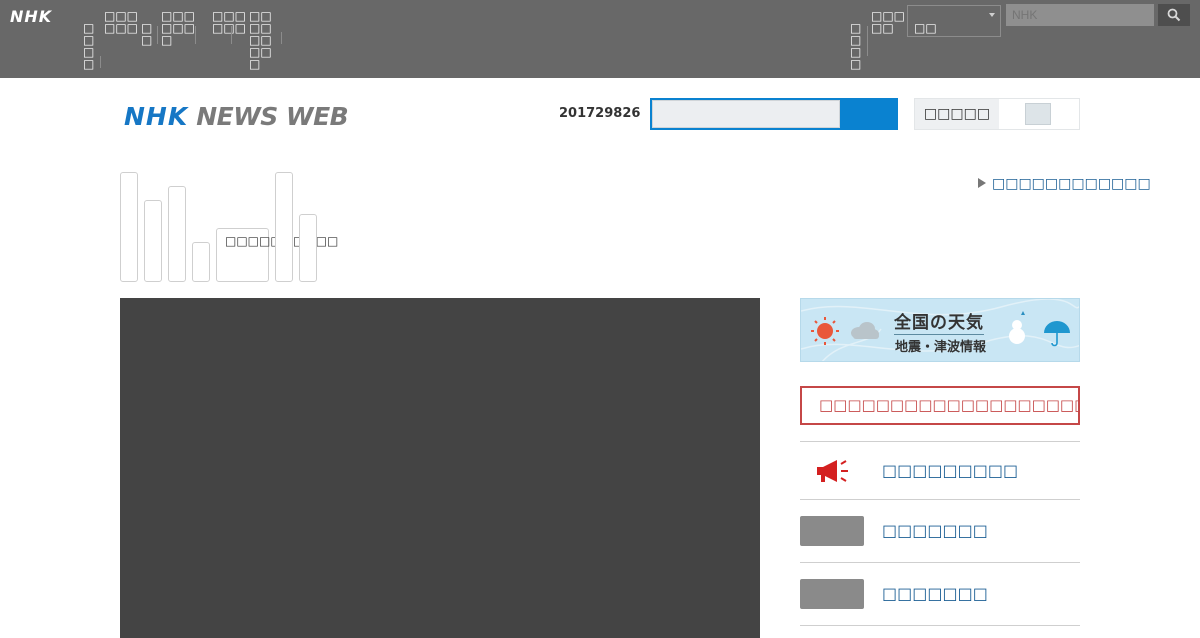 The height and width of the screenshot is (638, 1200). I want to click on global-right-item: □□□□□, so click(889, 22).